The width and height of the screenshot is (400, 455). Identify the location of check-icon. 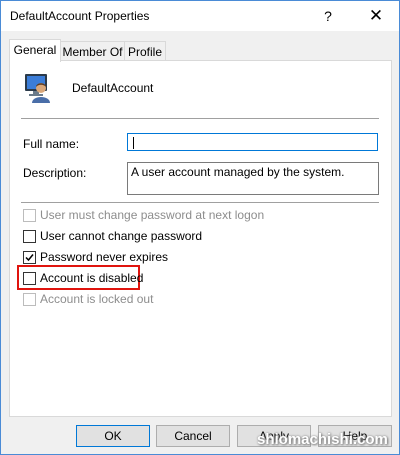
(29, 258).